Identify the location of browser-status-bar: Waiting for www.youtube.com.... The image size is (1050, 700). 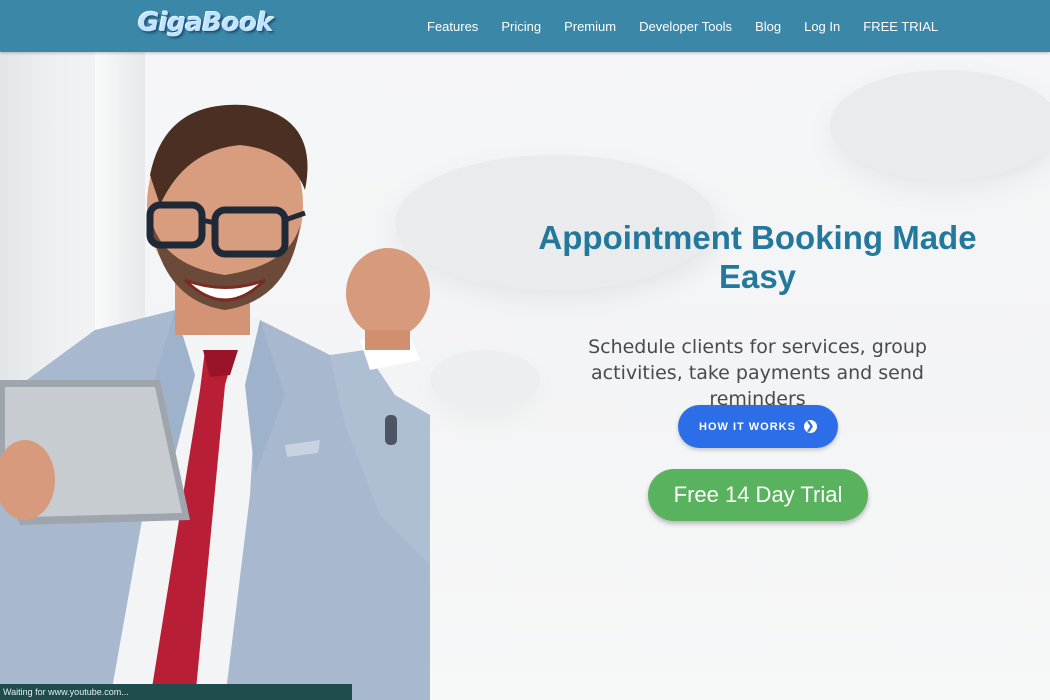
(176, 692).